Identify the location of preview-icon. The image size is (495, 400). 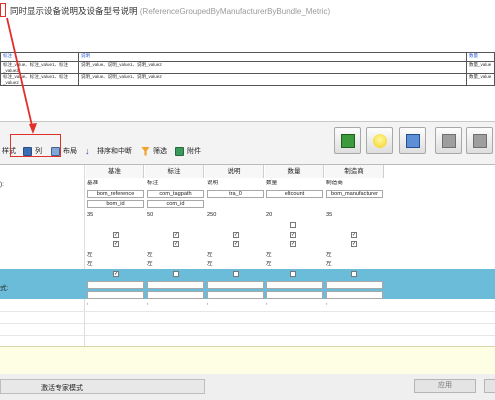
(413, 141).